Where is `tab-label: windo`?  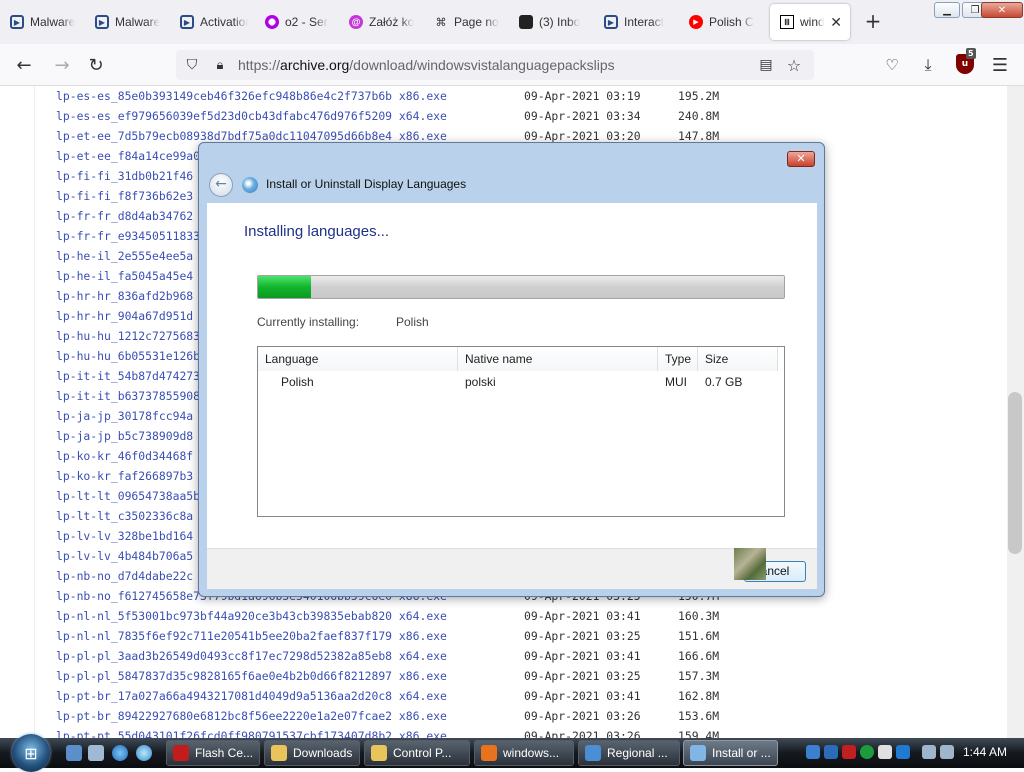
tab-label: windo is located at coordinates (812, 22).